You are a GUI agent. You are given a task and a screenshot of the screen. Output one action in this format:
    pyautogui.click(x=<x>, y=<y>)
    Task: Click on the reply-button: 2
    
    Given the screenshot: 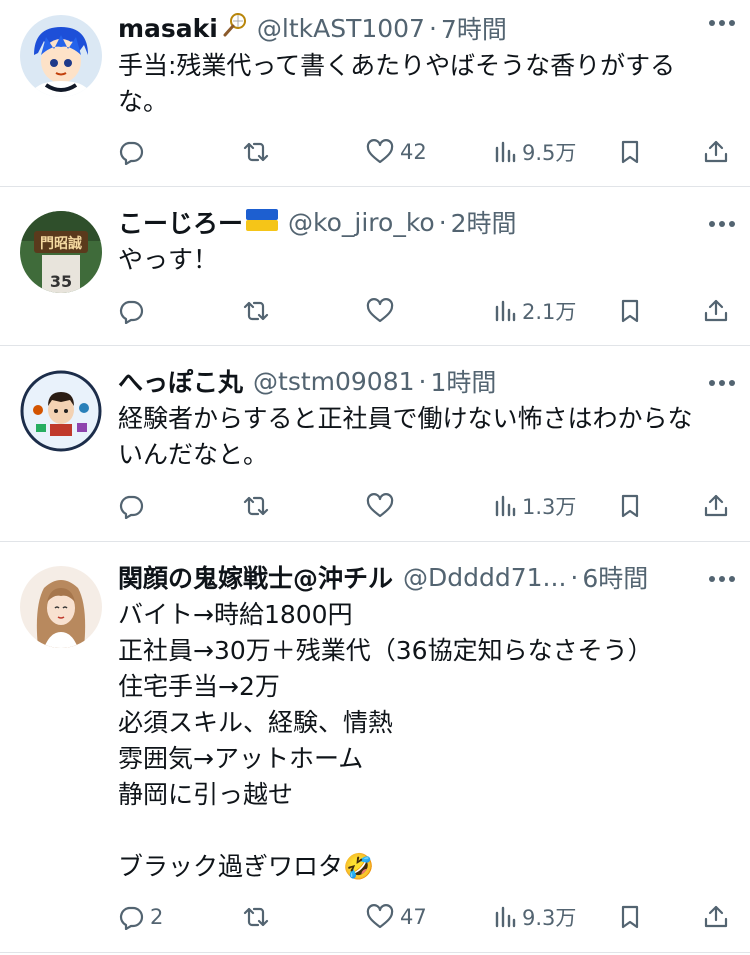 What is the action you would take?
    pyautogui.click(x=140, y=917)
    